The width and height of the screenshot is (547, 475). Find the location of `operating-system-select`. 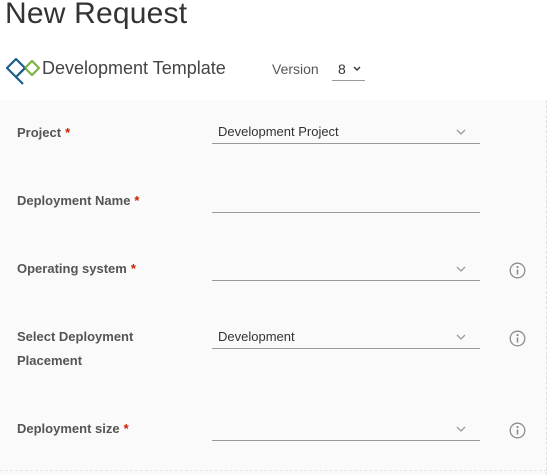

operating-system-select is located at coordinates (346, 270).